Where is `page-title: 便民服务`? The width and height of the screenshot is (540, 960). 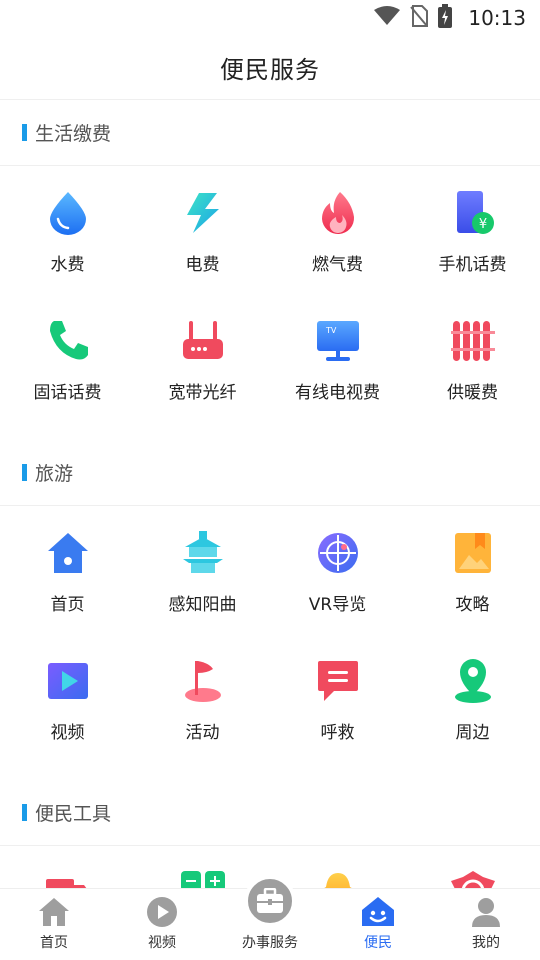
page-title: 便民服务 is located at coordinates (270, 70).